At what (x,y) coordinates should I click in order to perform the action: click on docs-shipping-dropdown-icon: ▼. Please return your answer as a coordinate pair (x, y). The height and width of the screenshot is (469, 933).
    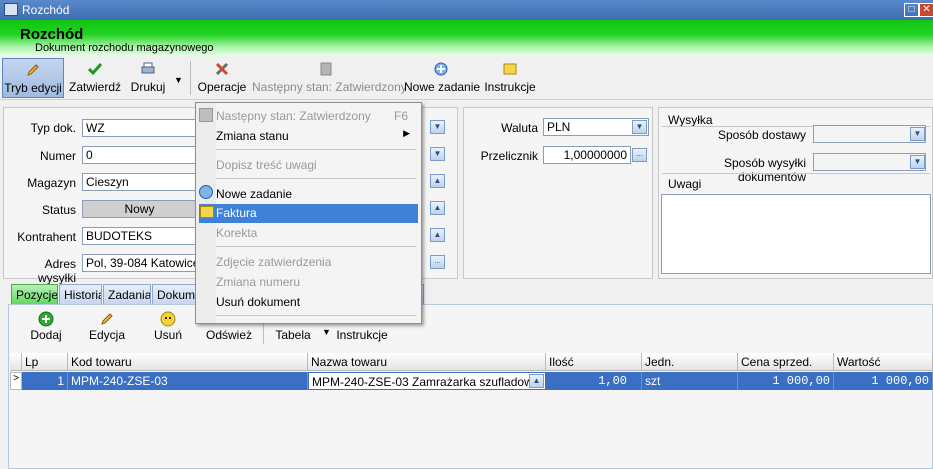
    Looking at the image, I should click on (917, 162).